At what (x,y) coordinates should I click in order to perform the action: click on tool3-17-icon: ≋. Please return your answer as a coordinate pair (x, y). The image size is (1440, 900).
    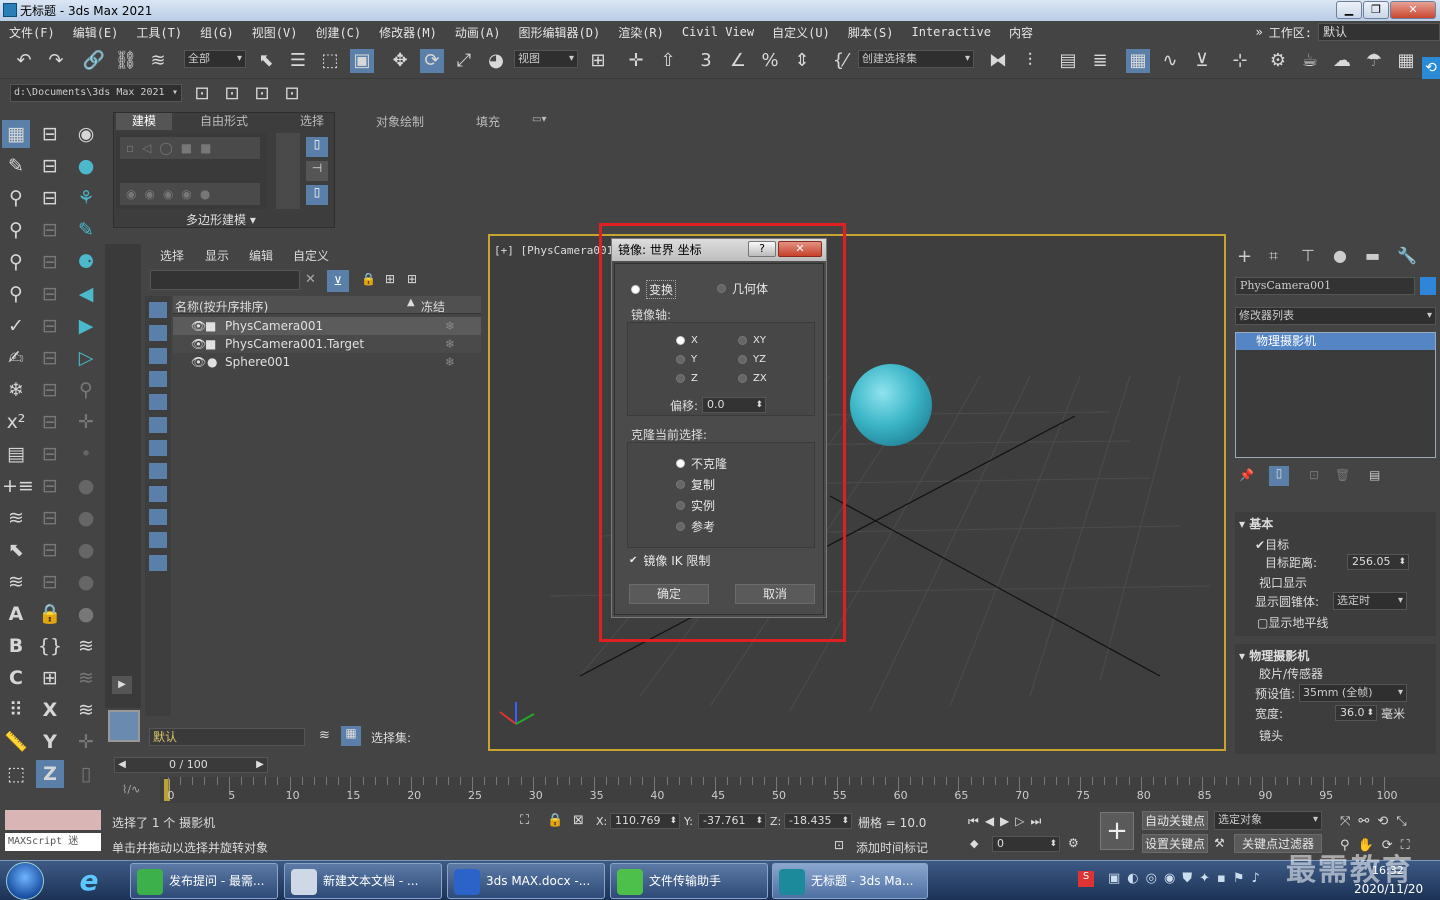
    Looking at the image, I should click on (86, 646).